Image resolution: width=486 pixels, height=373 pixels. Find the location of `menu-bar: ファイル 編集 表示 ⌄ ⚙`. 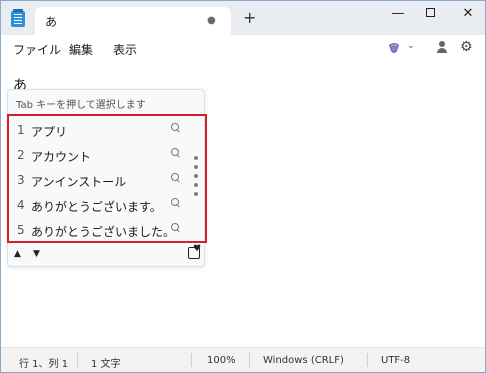

menu-bar: ファイル 編集 表示 ⌄ ⚙ is located at coordinates (243, 48).